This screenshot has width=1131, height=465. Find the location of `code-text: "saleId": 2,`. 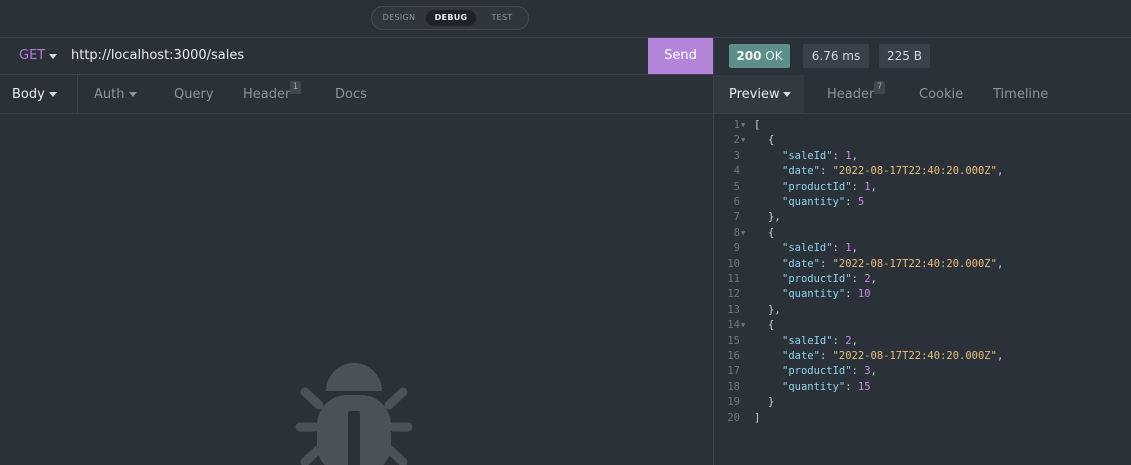

code-text: "saleId": 2, is located at coordinates (820, 340).